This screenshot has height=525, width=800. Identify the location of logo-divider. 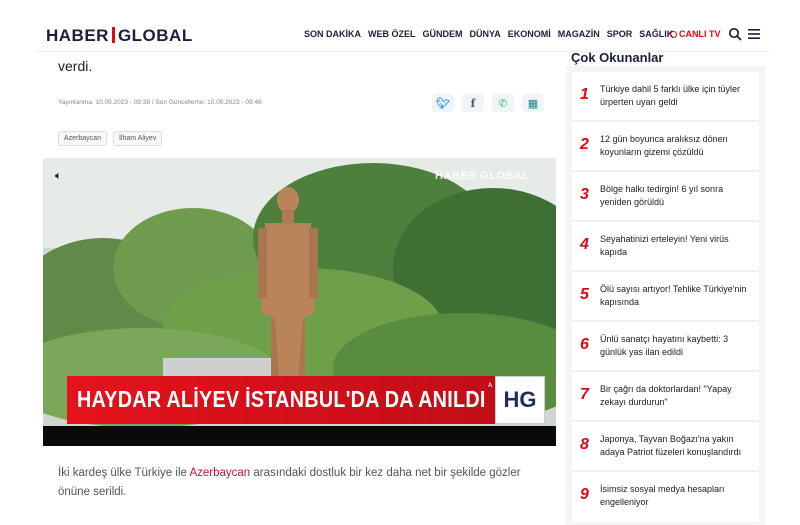
(113, 35).